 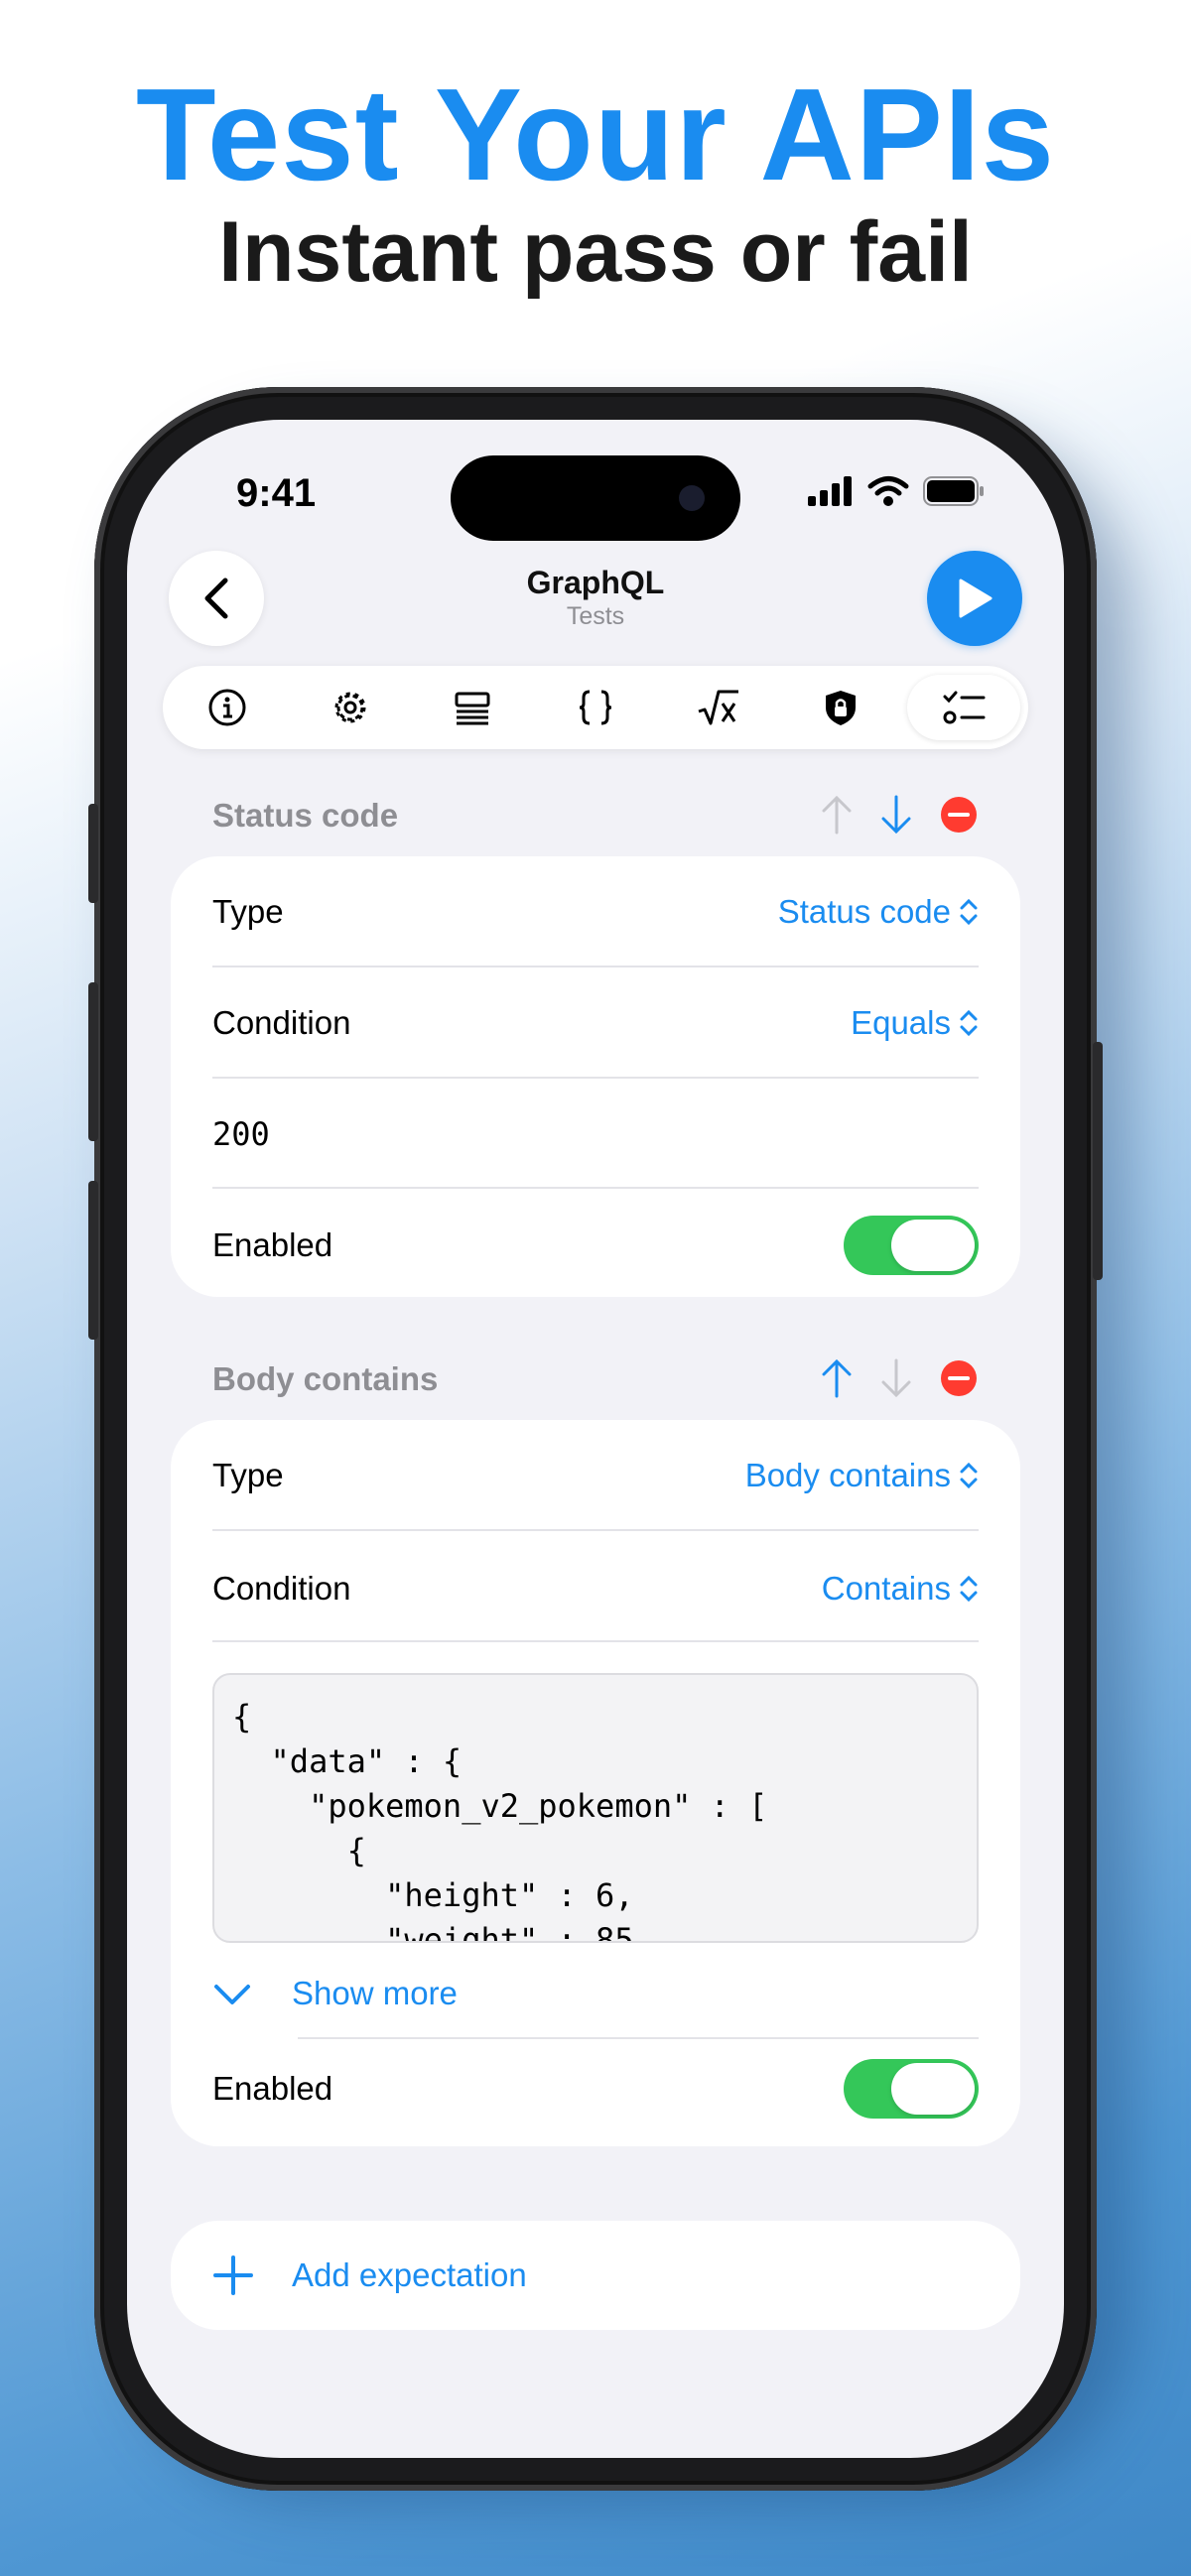 I want to click on expectation-2-header: Body contains, so click(x=325, y=1378).